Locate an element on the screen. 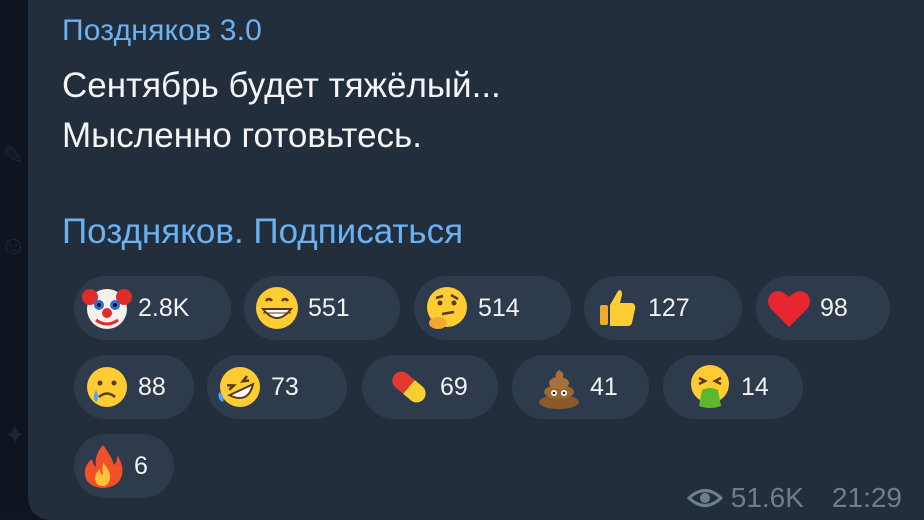  reaction-count: 88 is located at coordinates (152, 387).